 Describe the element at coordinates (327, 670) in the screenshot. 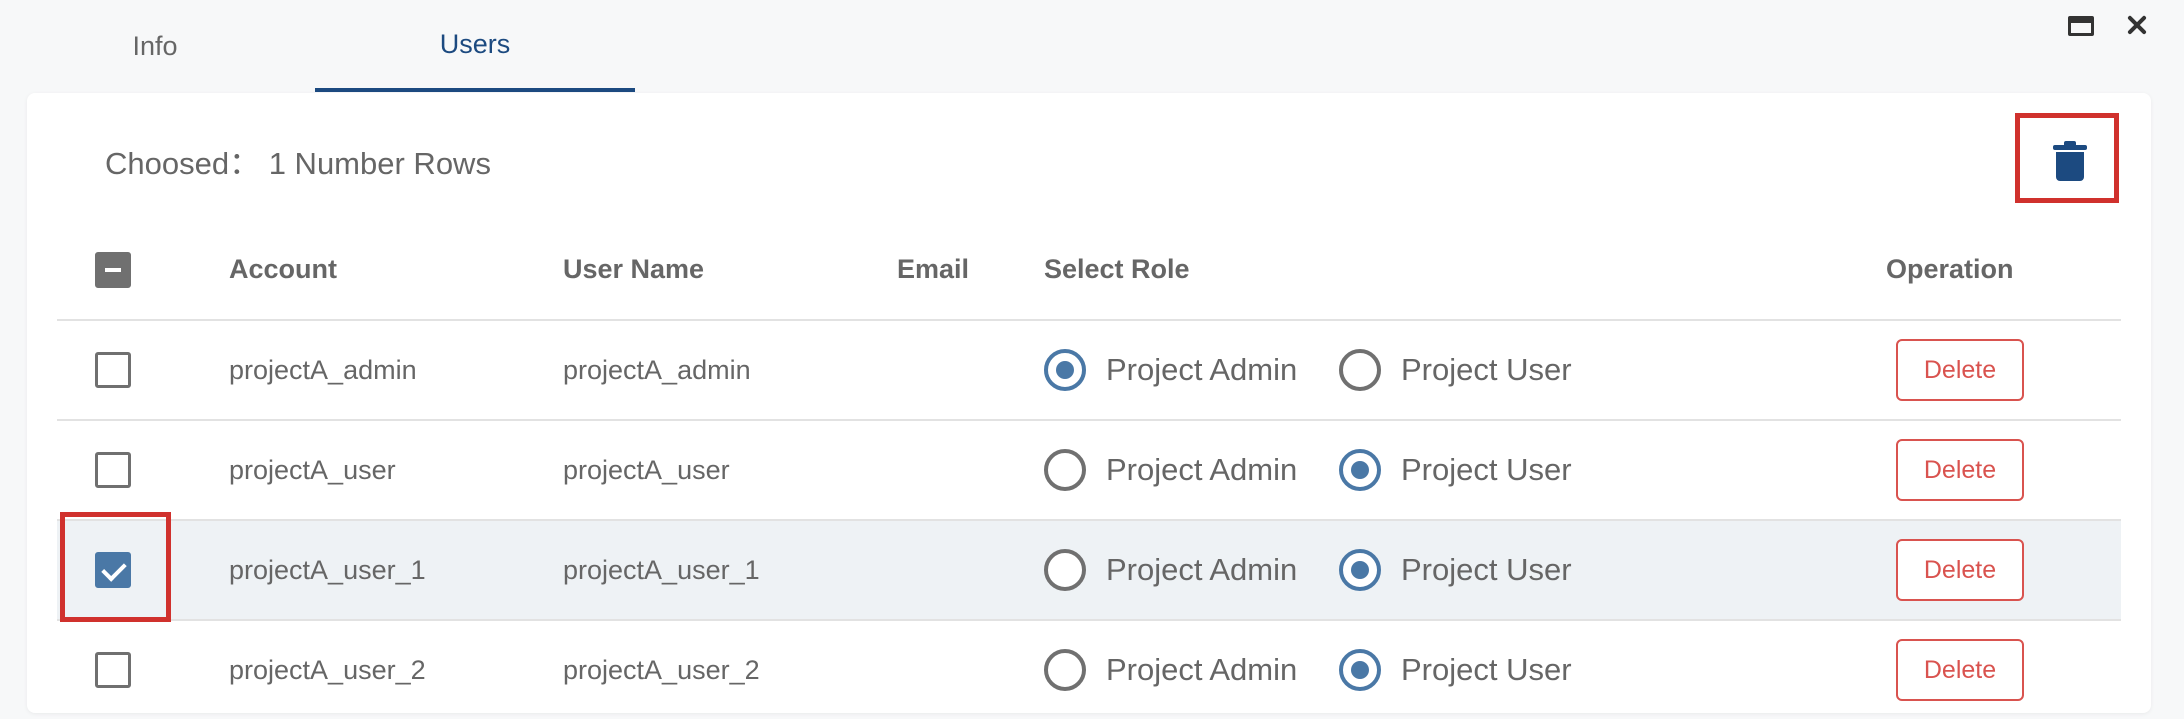

I see `account-cell: projectA_user_2` at that location.